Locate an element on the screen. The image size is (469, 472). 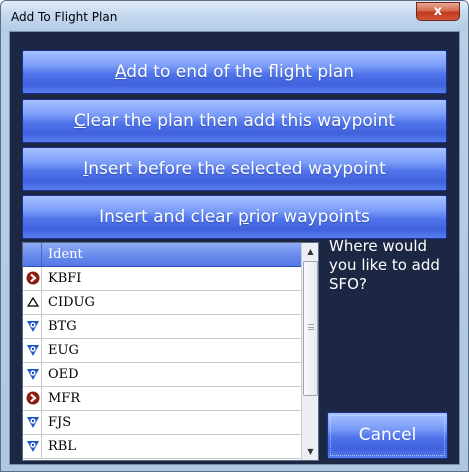
row-ident: BTG is located at coordinates (62, 326).